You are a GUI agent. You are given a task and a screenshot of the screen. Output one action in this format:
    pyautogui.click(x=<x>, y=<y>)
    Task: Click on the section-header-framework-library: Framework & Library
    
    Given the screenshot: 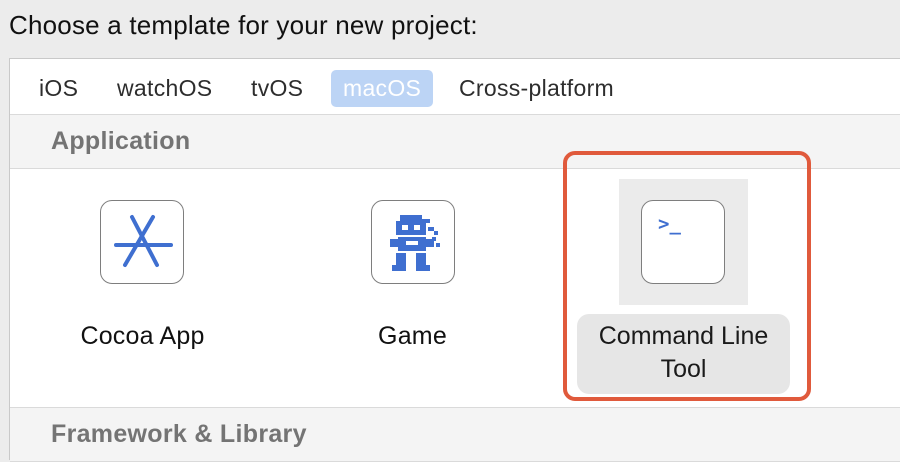 What is the action you would take?
    pyautogui.click(x=455, y=434)
    